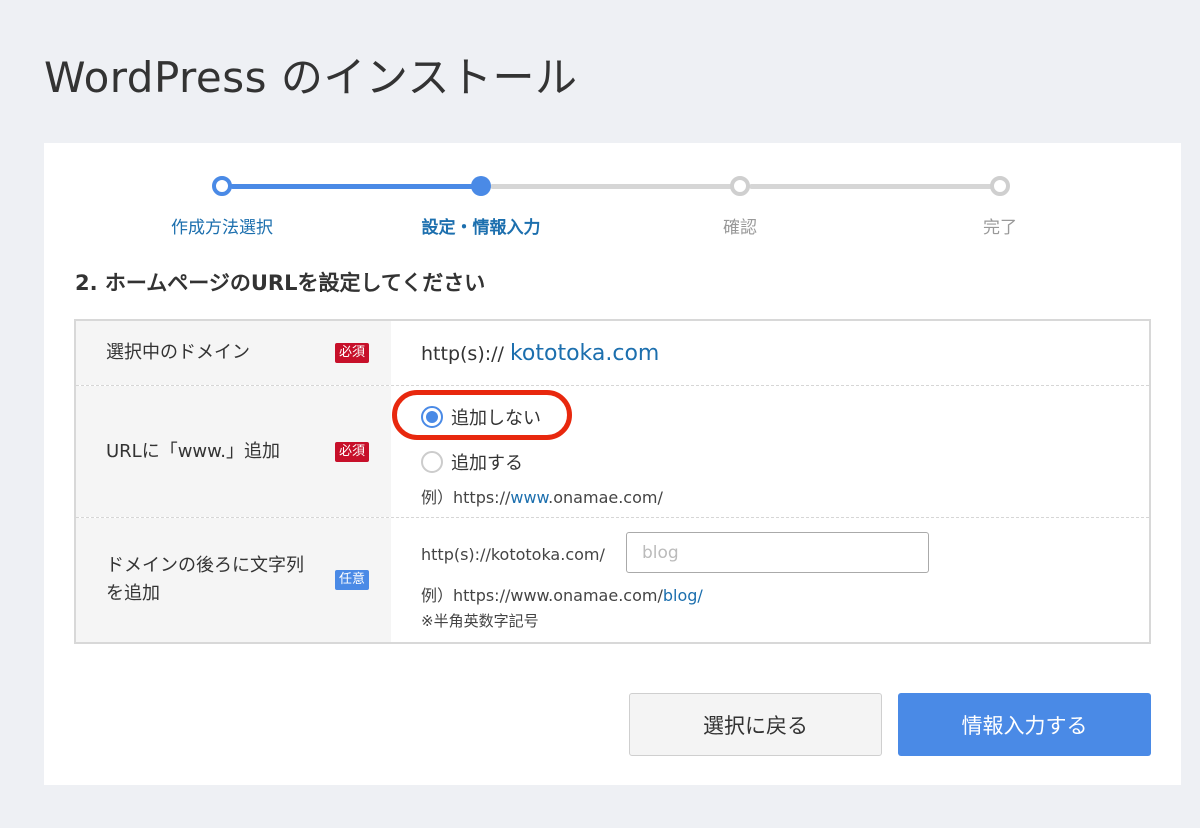  Describe the element at coordinates (216, 580) in the screenshot. I see `path-label: ドメインの後ろに文字列 を追加` at that location.